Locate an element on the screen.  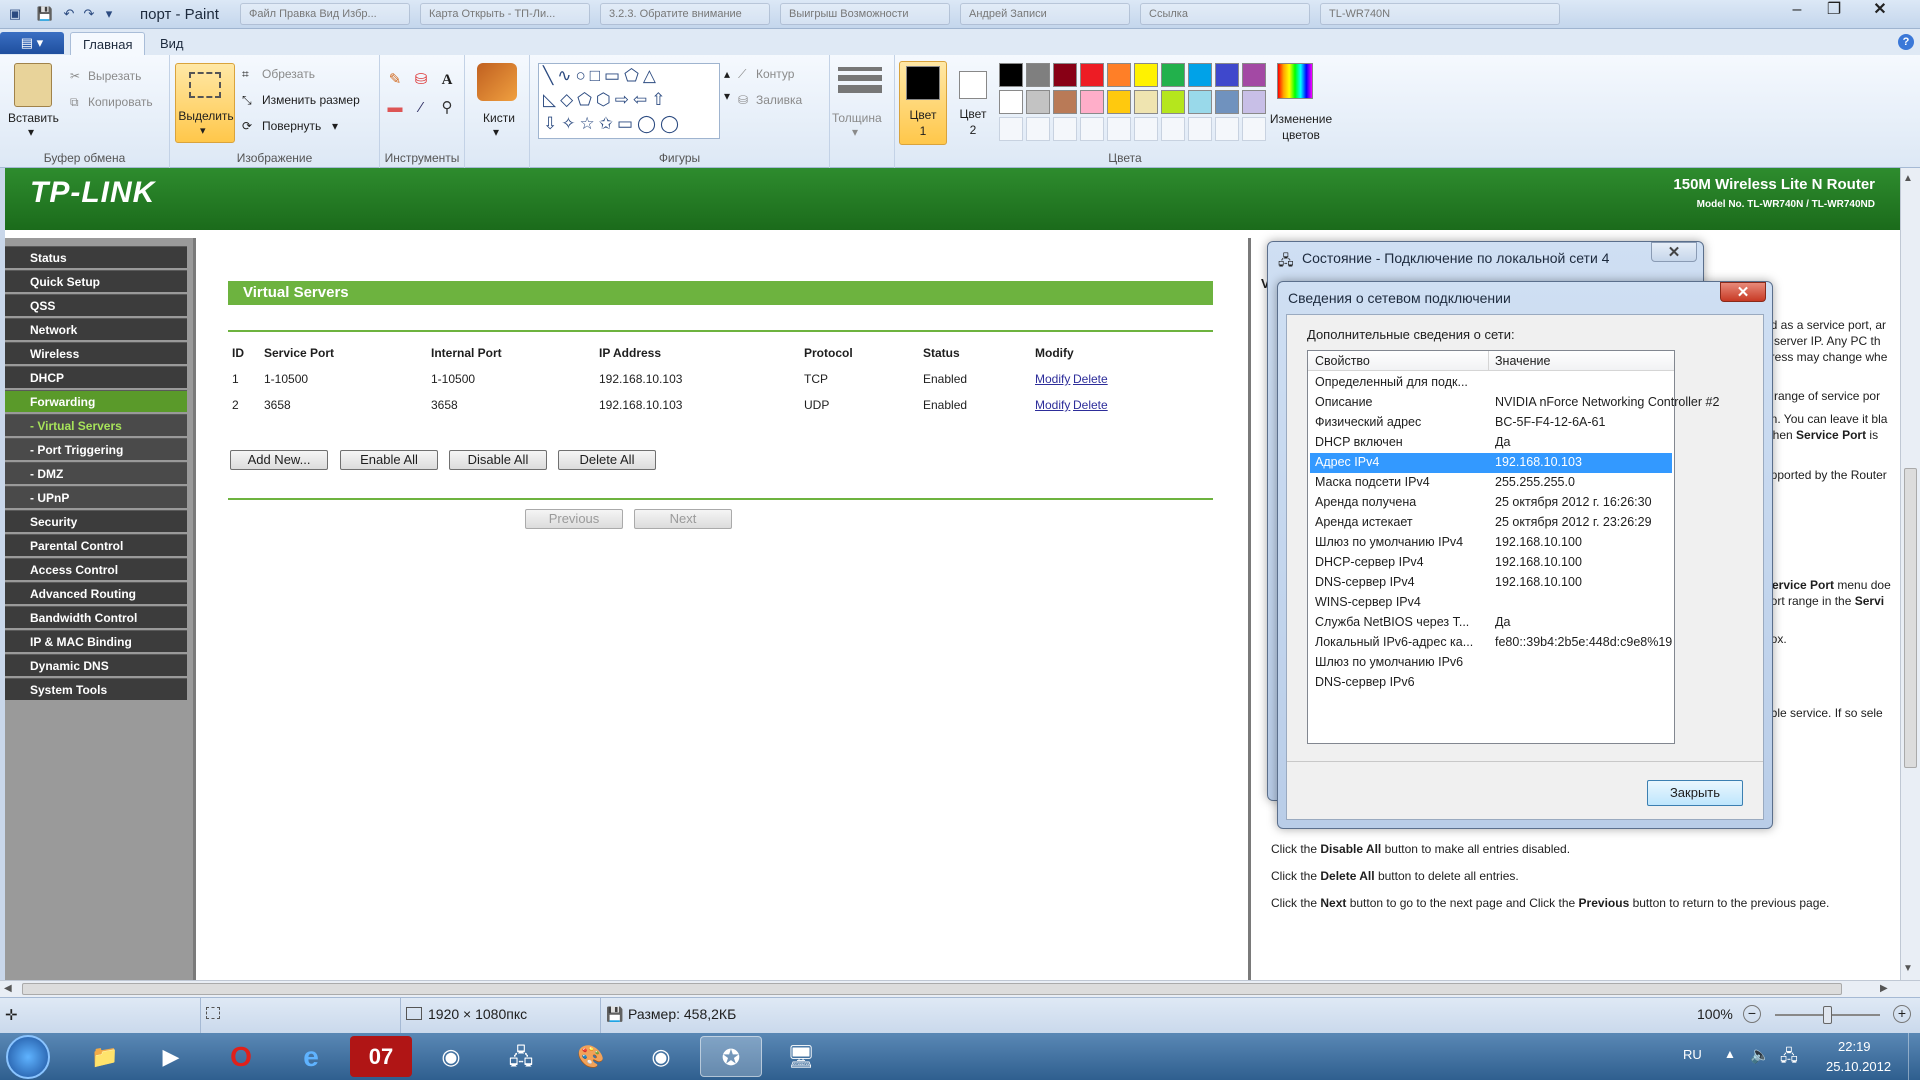
enable-all-button: Enable All is located at coordinates (389, 460).